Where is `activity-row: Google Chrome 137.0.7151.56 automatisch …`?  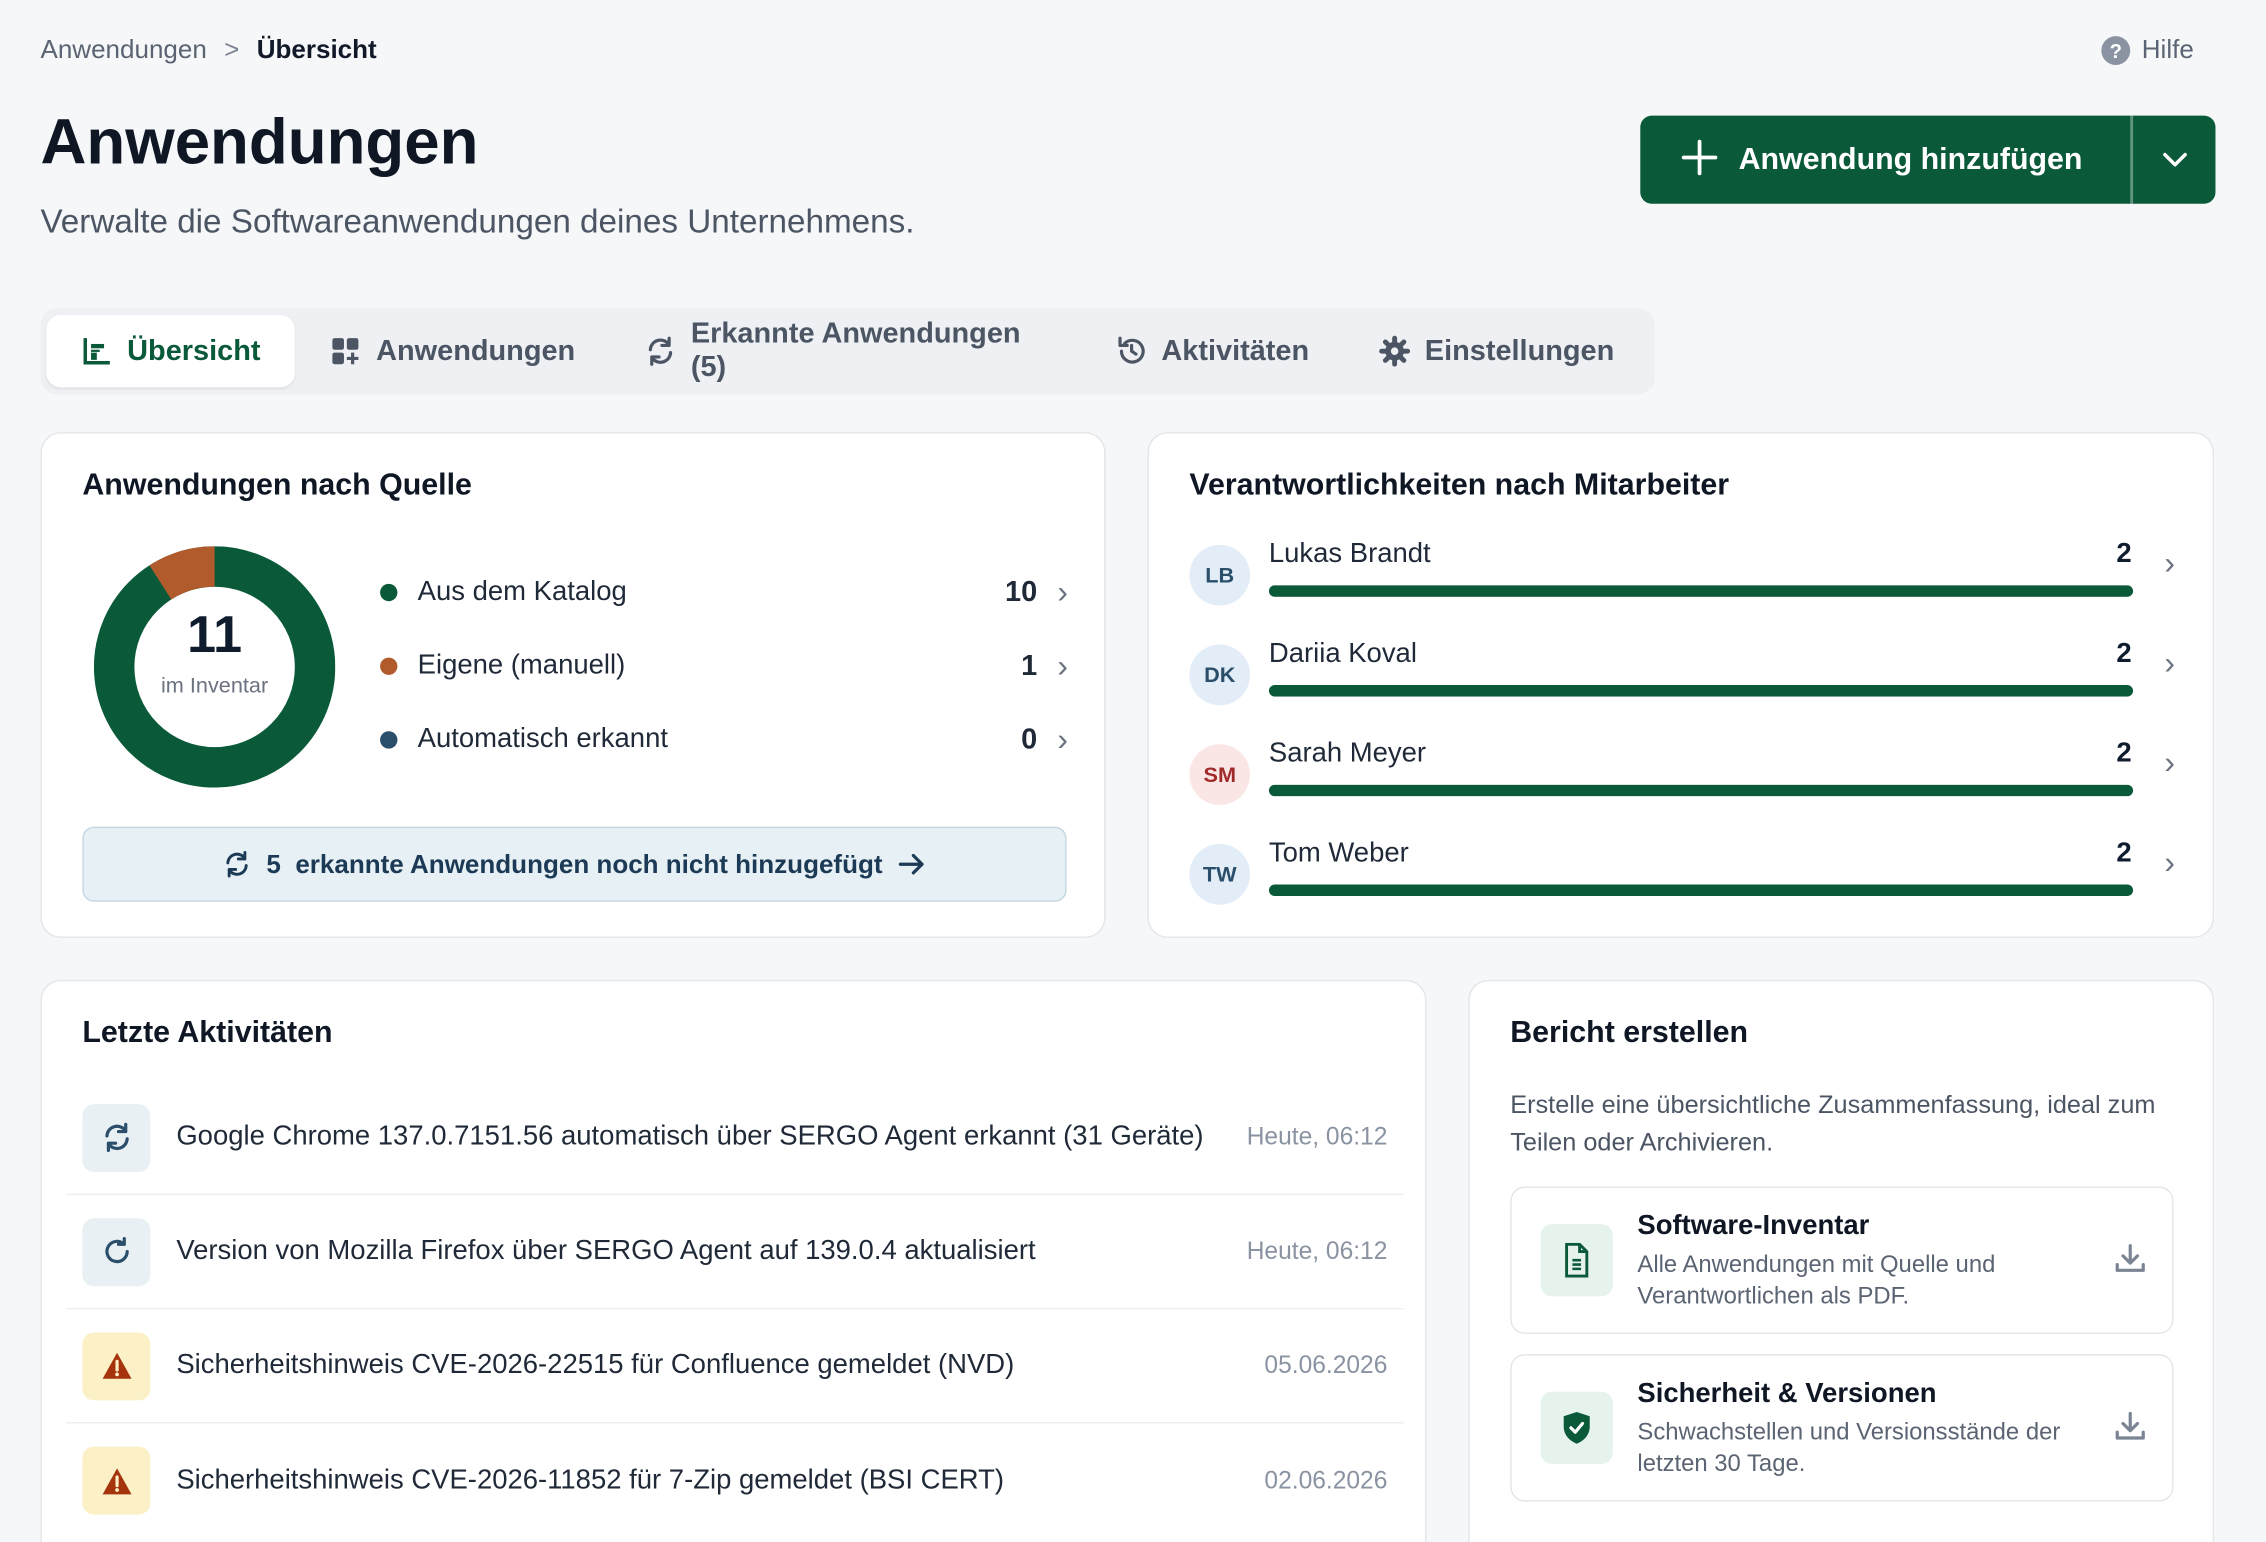 activity-row: Google Chrome 137.0.7151.56 automatisch … is located at coordinates (735, 1138).